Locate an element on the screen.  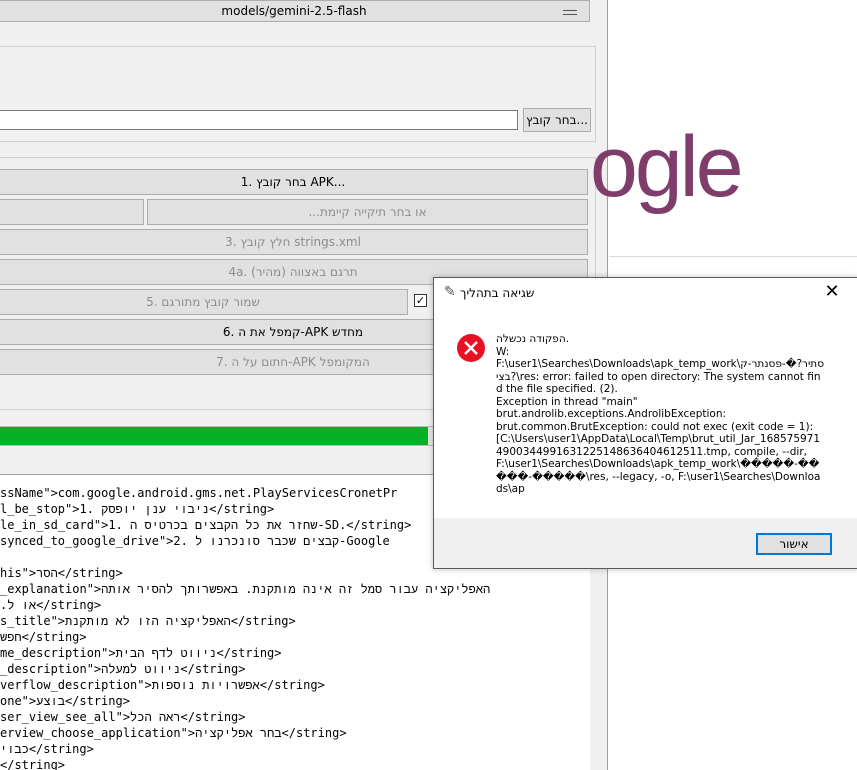
code-line: </string> is located at coordinates (33, 764).